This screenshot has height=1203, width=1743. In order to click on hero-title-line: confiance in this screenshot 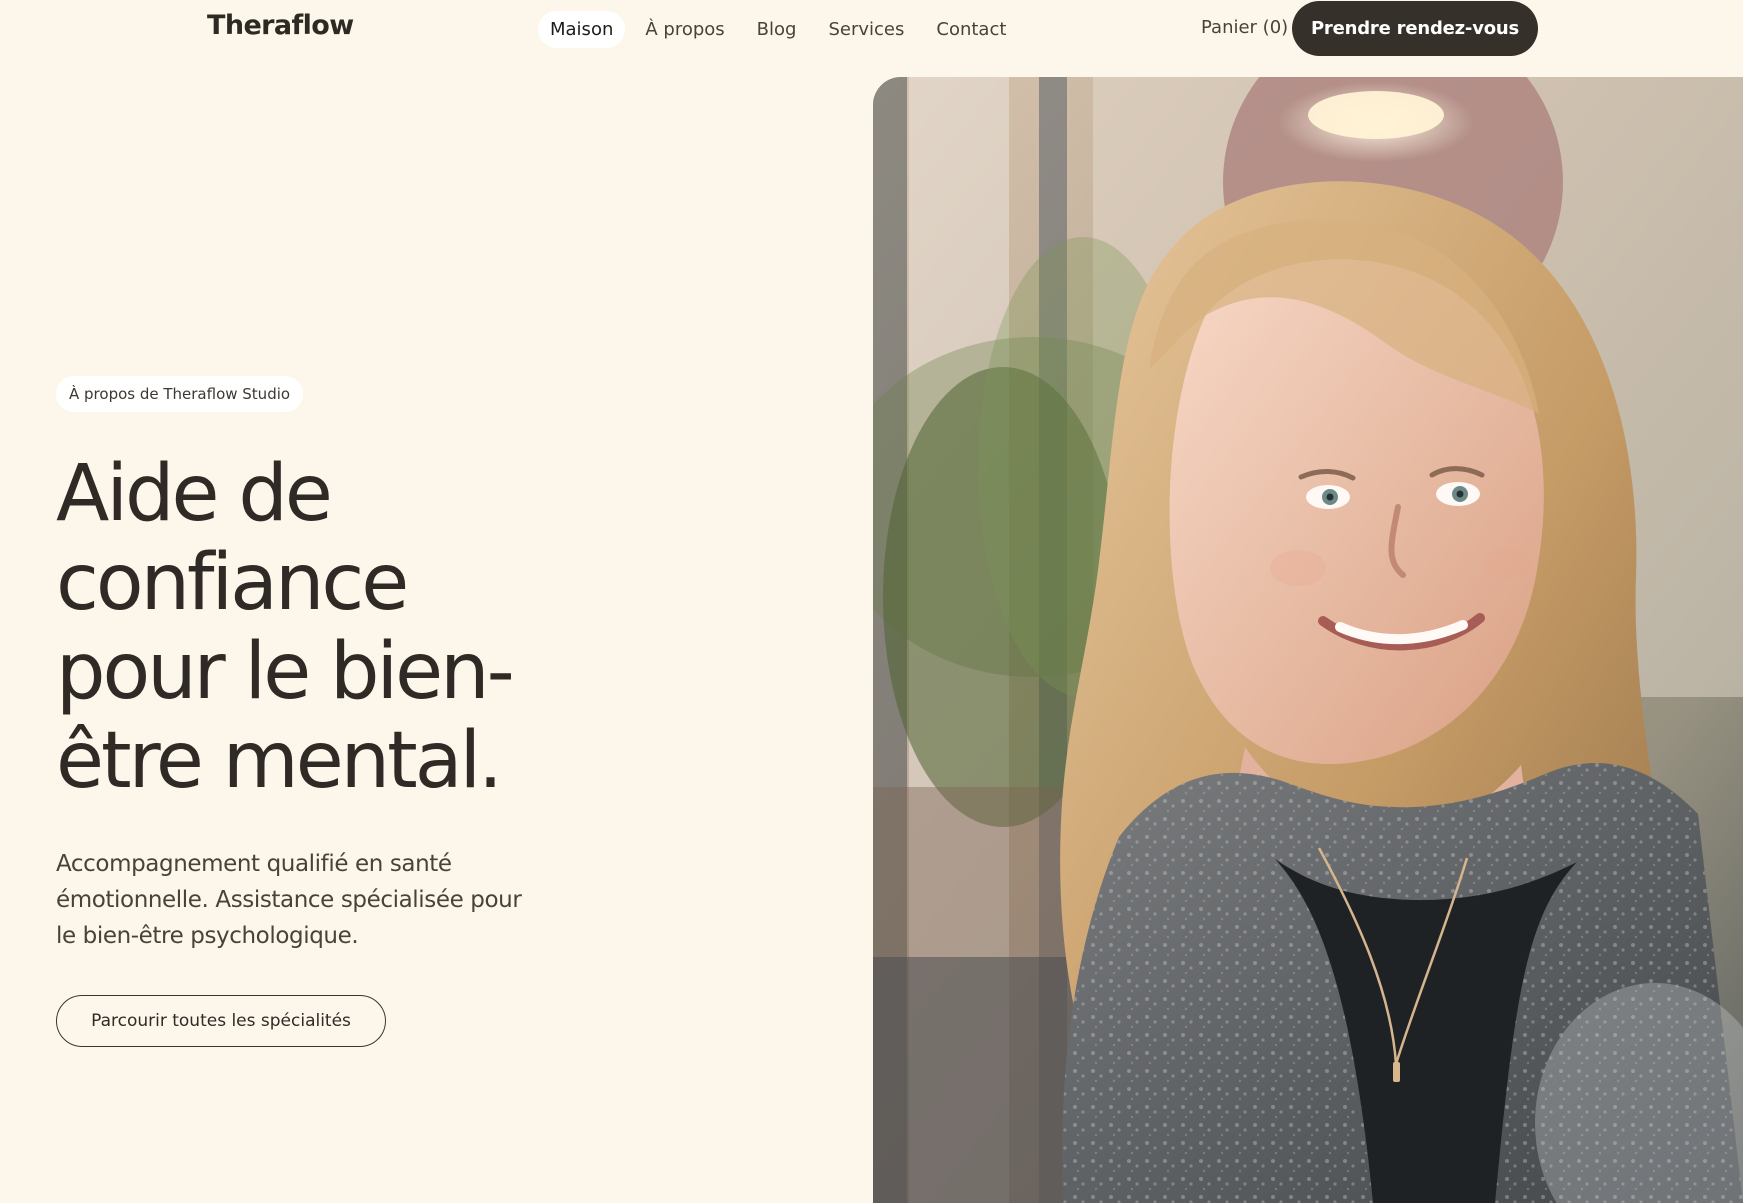, I will do `click(232, 583)`.